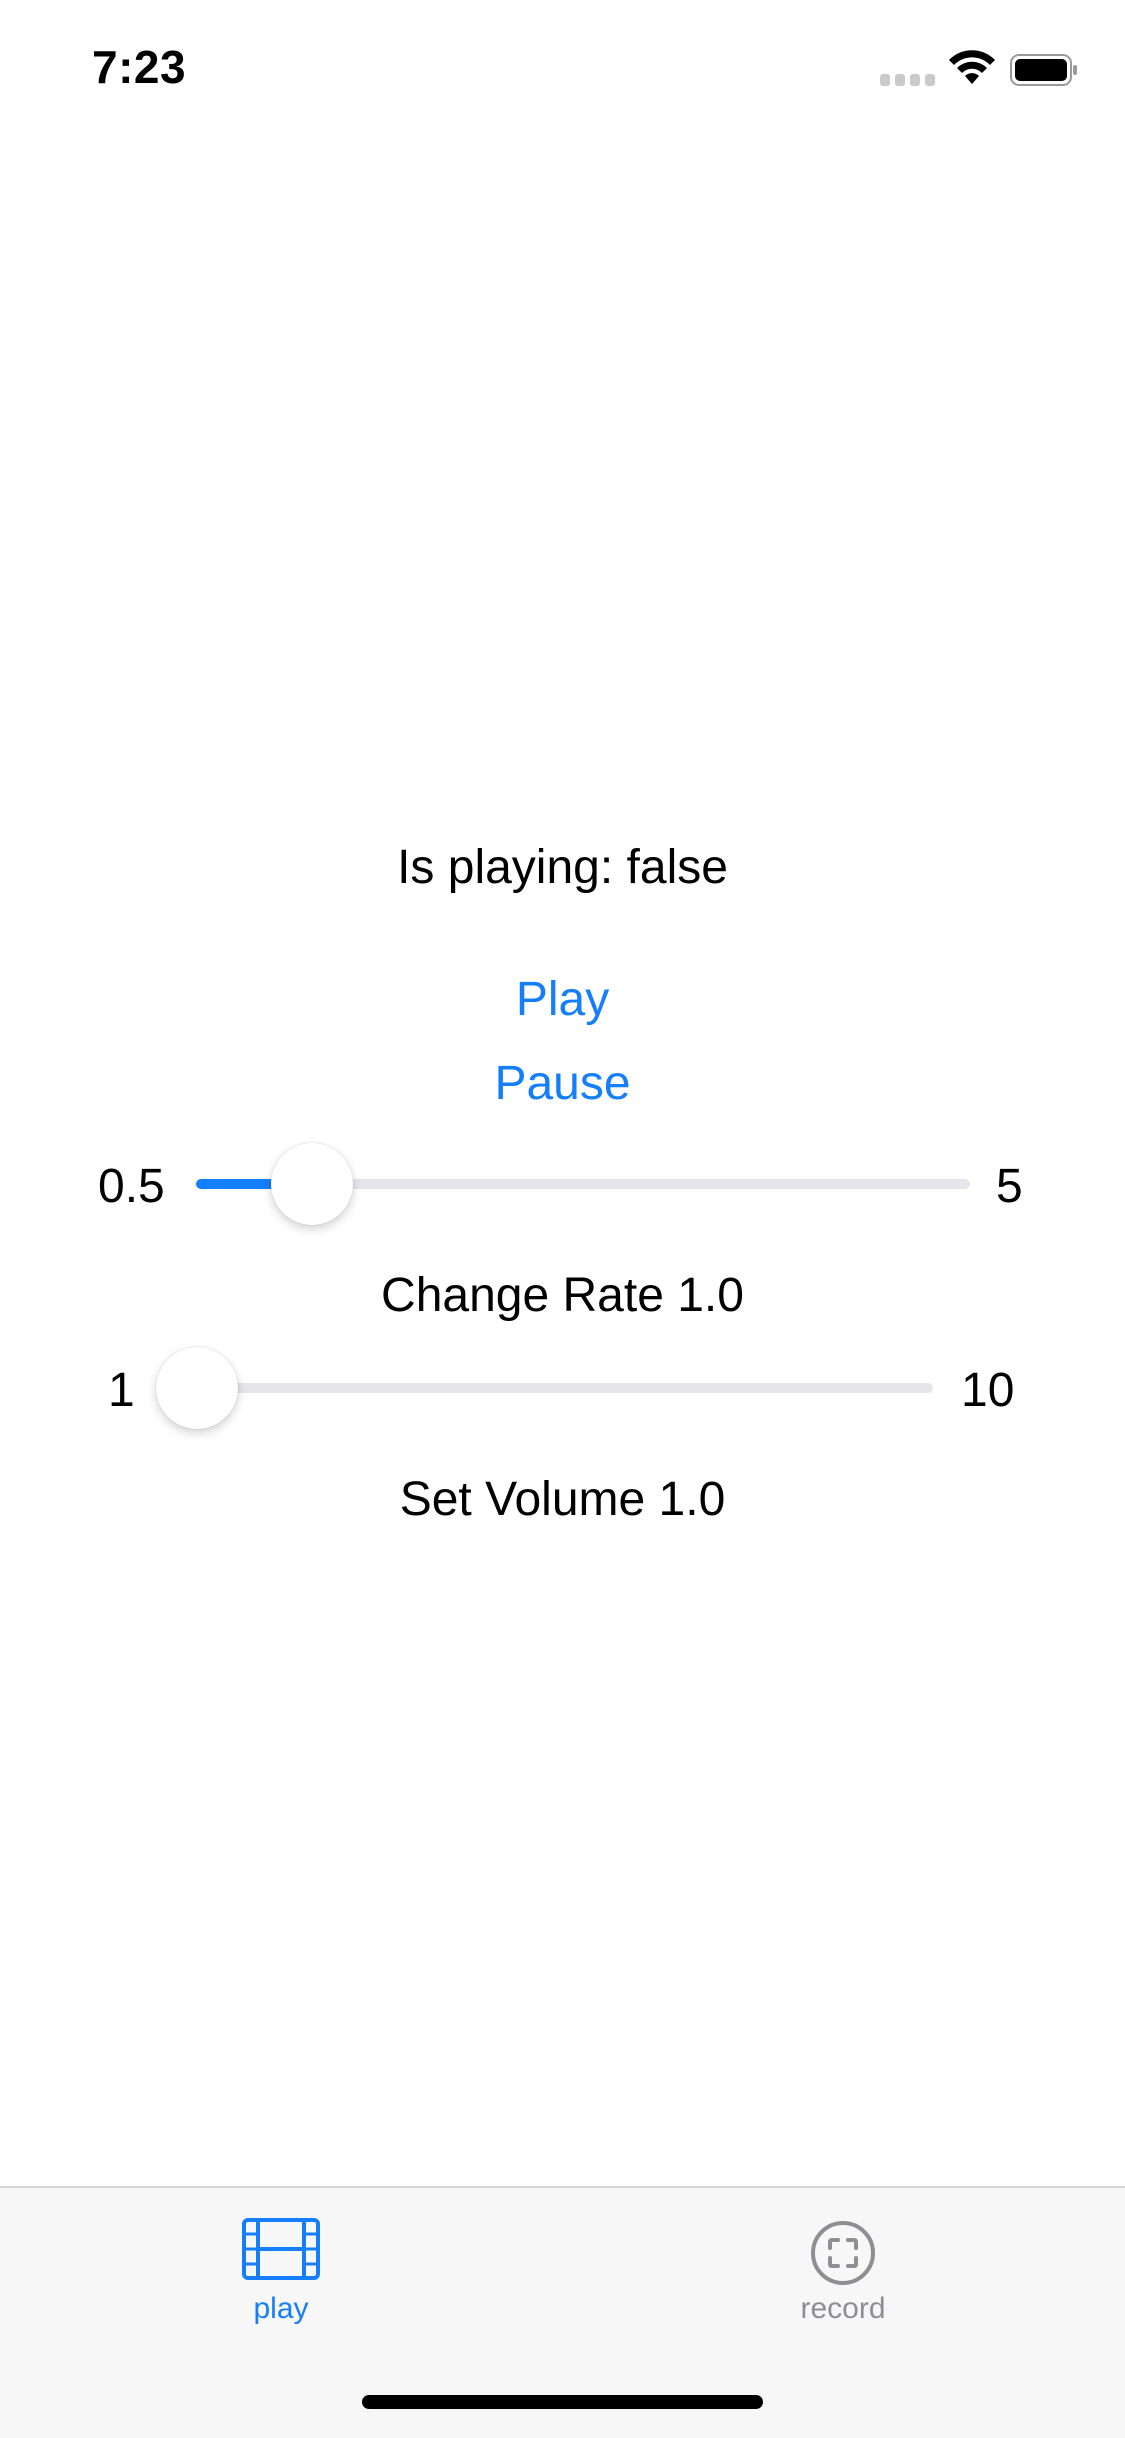 This screenshot has width=1125, height=2438. I want to click on volume-slider-min-label: 1, so click(121, 1390).